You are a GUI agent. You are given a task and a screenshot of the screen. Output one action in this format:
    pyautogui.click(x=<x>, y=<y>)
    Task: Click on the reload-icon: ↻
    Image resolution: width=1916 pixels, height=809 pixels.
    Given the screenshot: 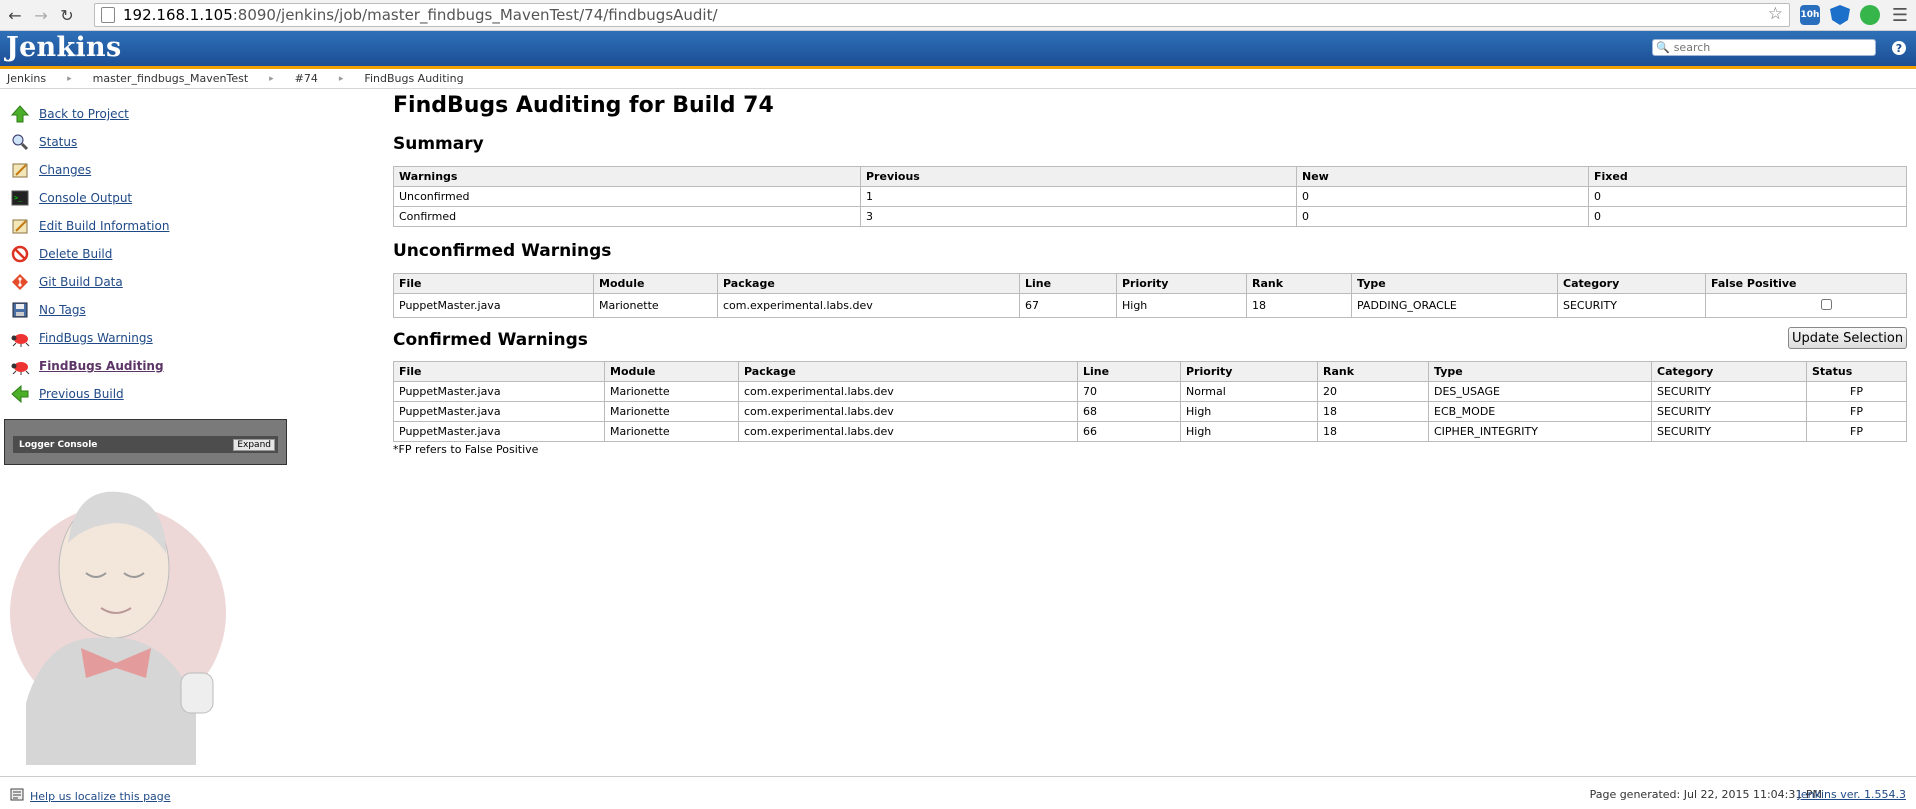 What is the action you would take?
    pyautogui.click(x=67, y=15)
    